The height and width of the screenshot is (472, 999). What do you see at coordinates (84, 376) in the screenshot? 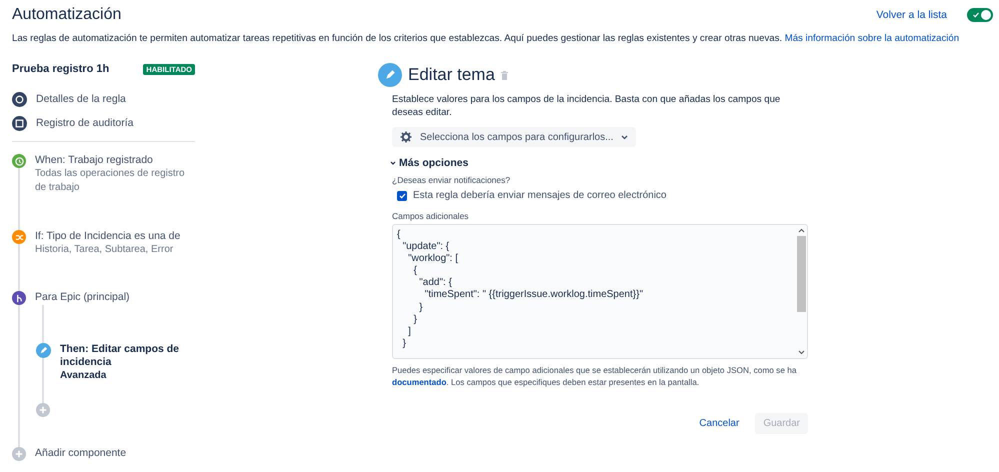
I see `step-detail: Avanzada` at bounding box center [84, 376].